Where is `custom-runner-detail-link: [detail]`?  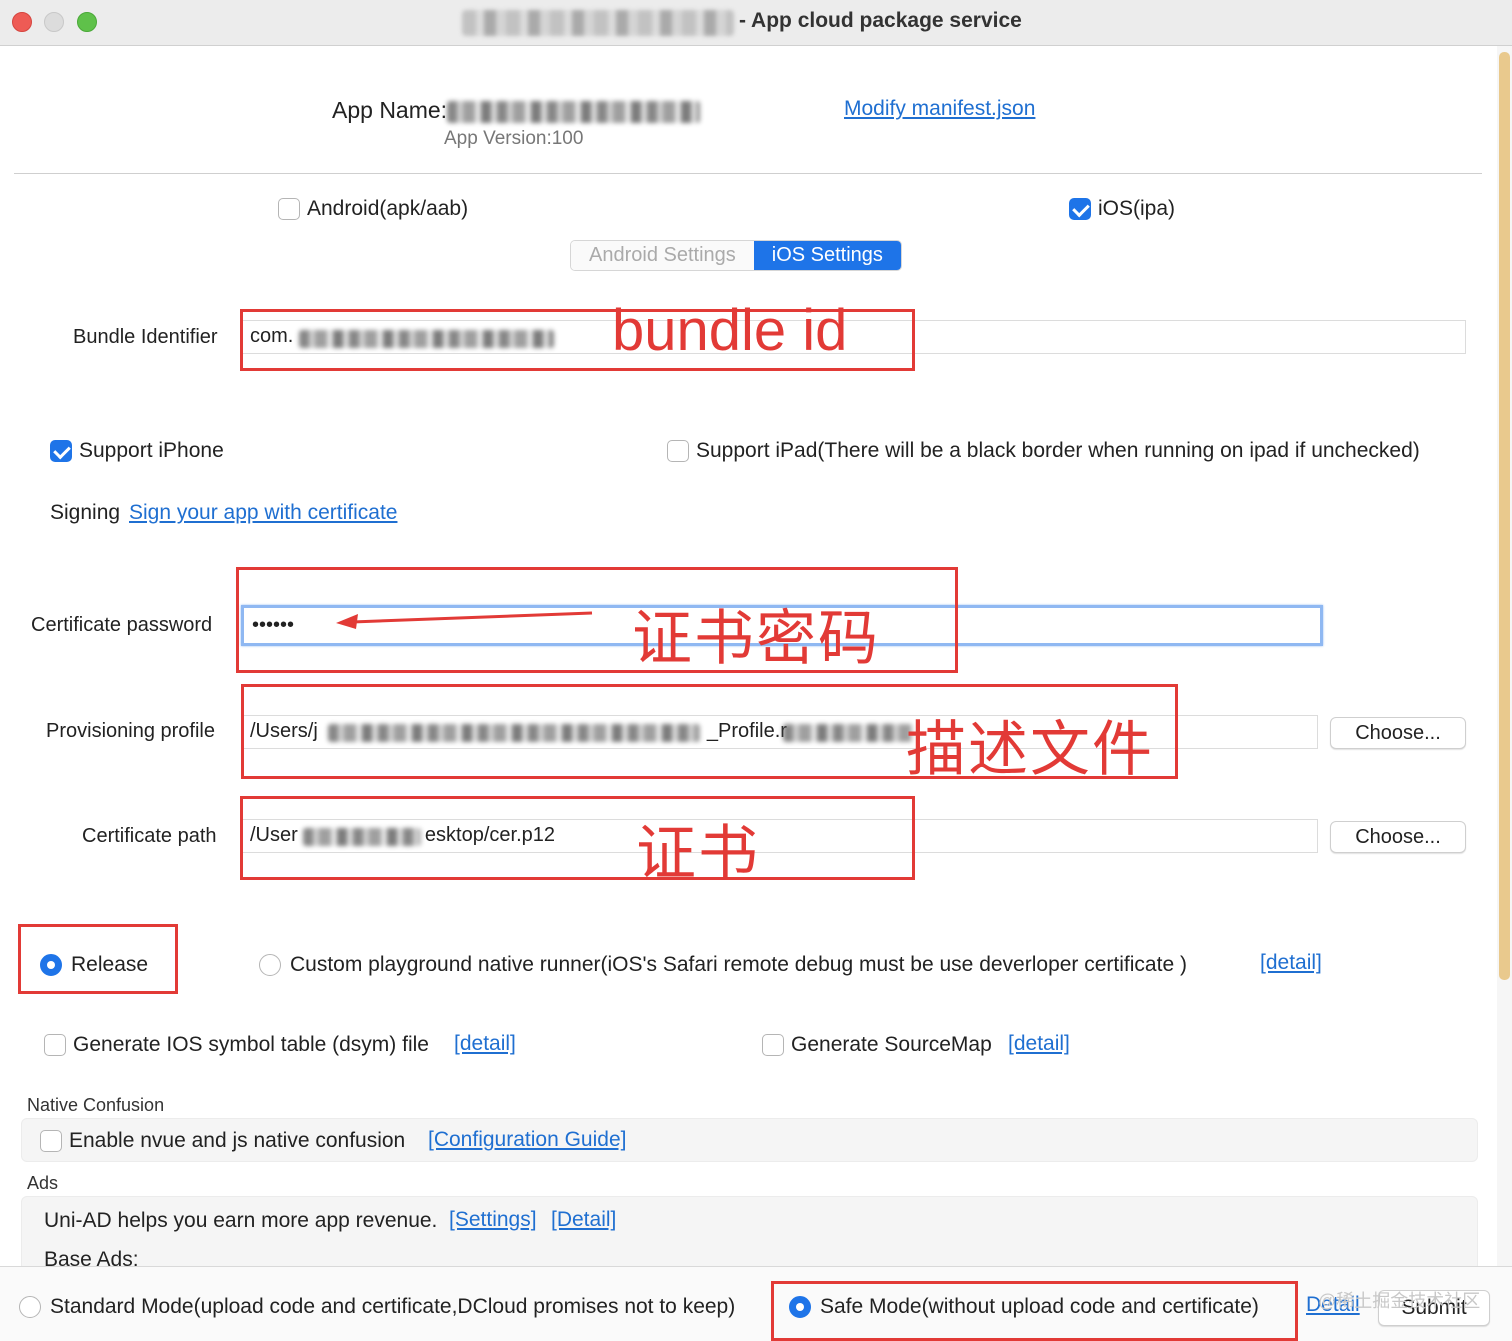 custom-runner-detail-link: [detail] is located at coordinates (1291, 963).